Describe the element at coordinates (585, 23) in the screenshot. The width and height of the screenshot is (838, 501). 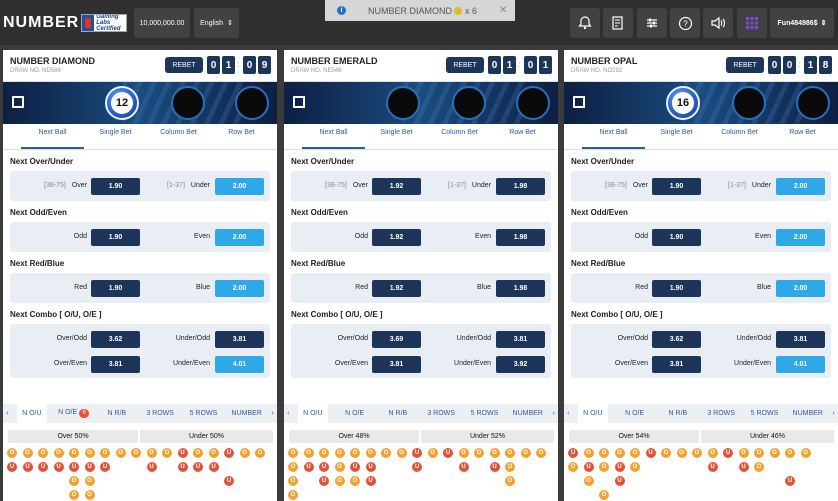
I see `bell-icon` at that location.